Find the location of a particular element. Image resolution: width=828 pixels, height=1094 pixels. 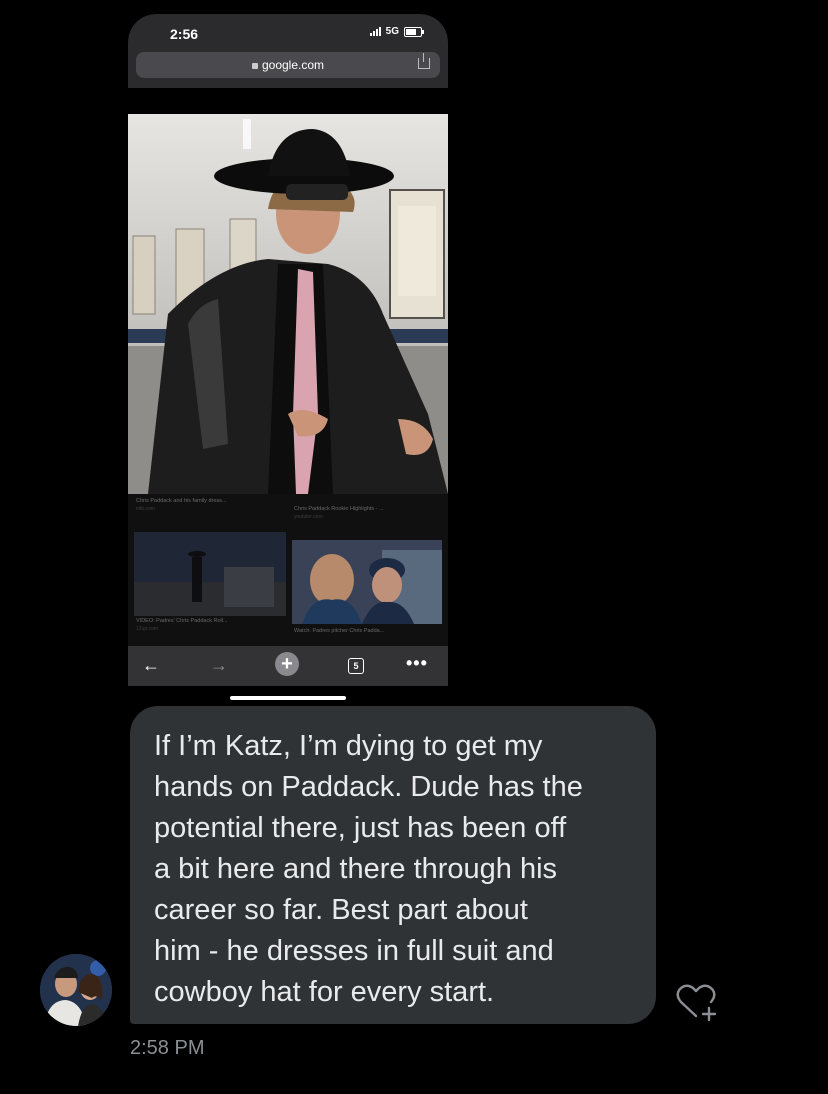

message-timestamp: 2:58 PM is located at coordinates (167, 1048).